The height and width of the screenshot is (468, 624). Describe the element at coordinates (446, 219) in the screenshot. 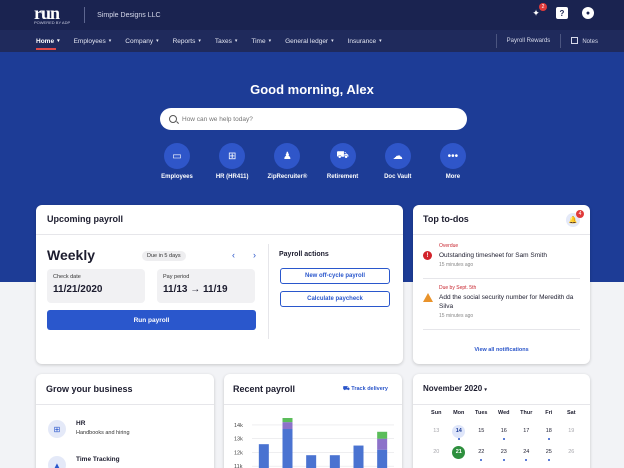

I see `card-title: Top to-dos` at that location.